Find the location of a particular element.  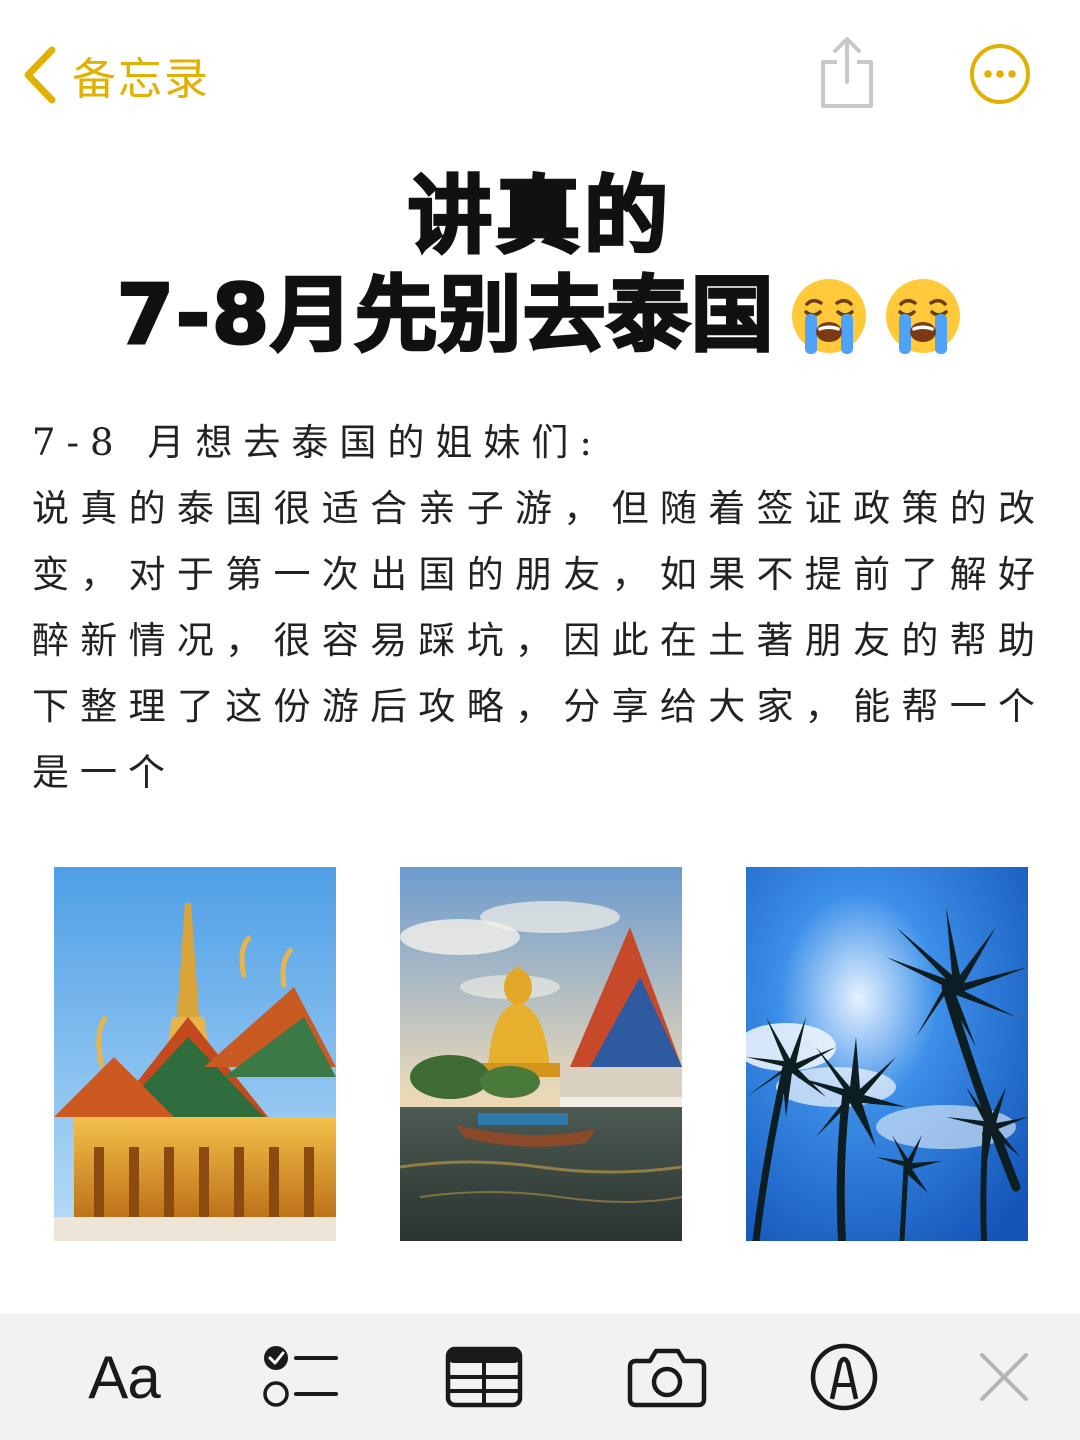

table-button is located at coordinates (484, 1377).